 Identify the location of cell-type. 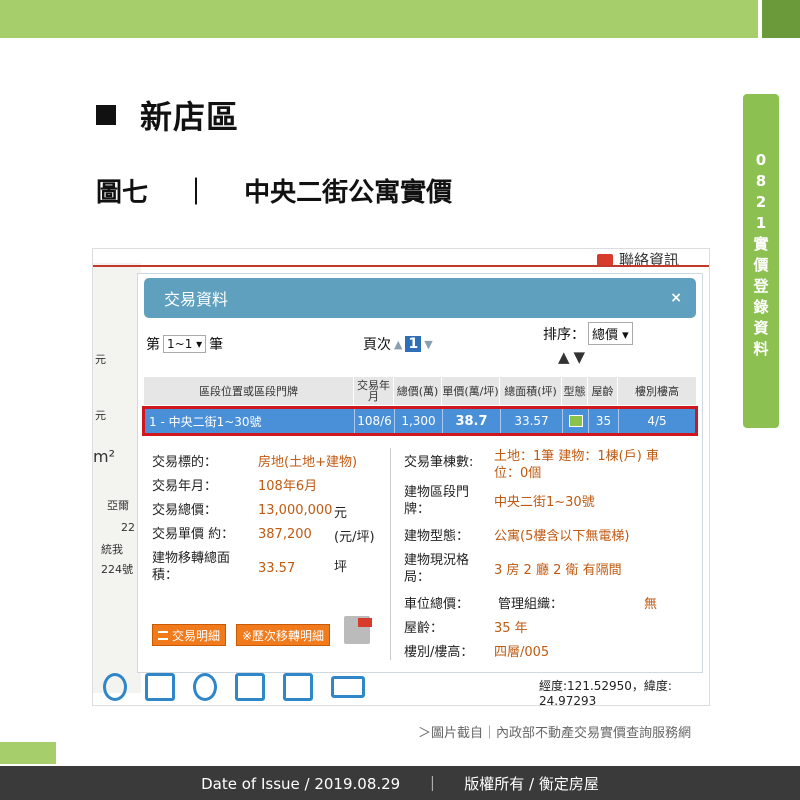
(576, 421).